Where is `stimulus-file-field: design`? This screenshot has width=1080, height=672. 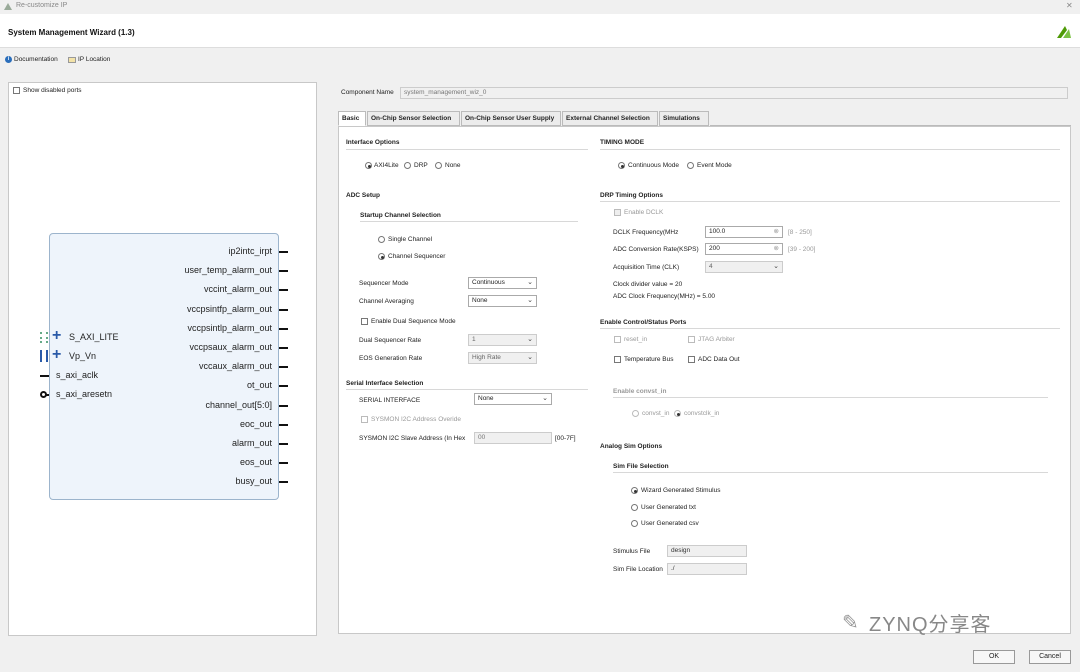
stimulus-file-field: design is located at coordinates (707, 551).